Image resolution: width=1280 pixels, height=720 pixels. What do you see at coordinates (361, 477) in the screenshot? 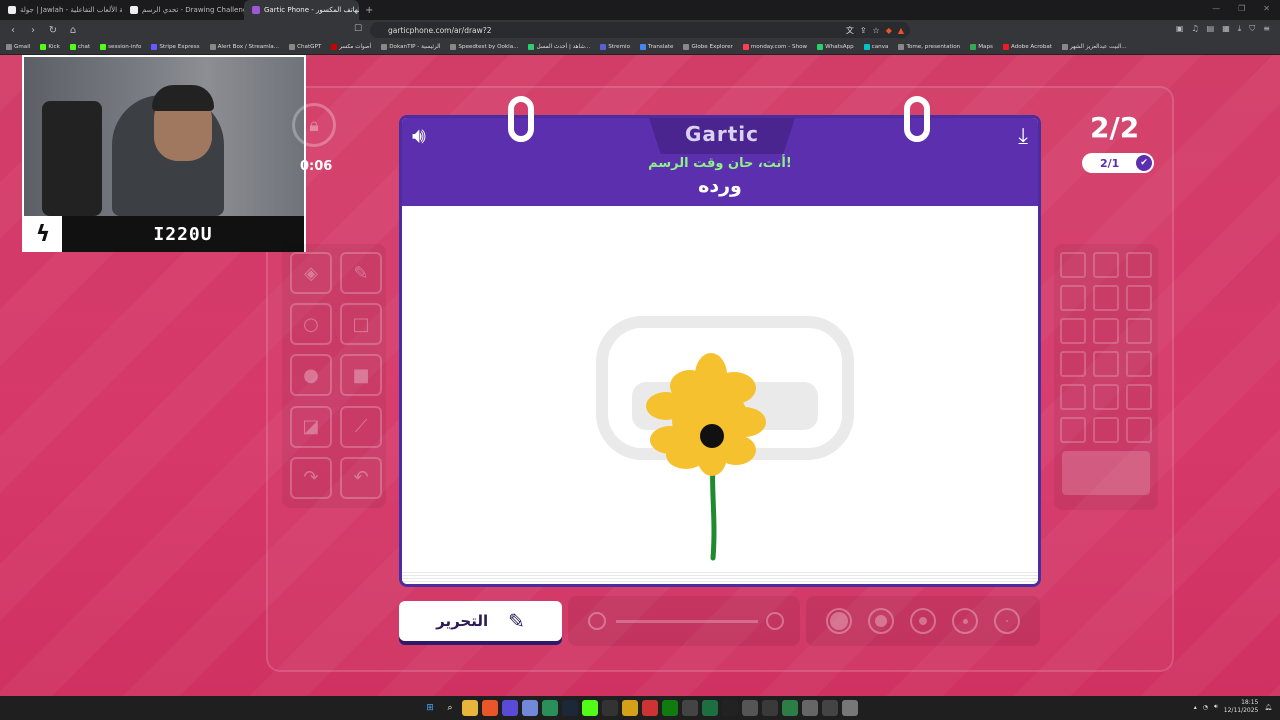
I see `undo-icon: ↶` at bounding box center [361, 477].